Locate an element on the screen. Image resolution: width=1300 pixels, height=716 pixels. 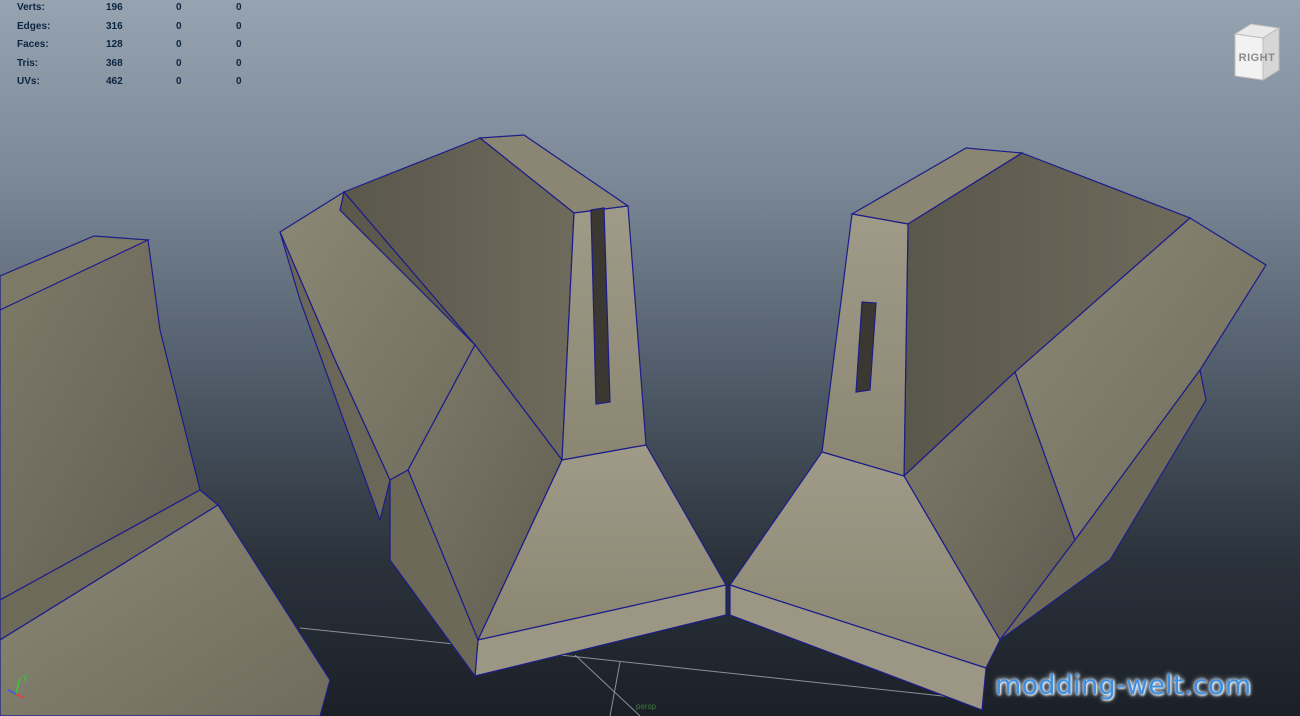
watermark-logo: modding-welt.com is located at coordinates (1123, 685).